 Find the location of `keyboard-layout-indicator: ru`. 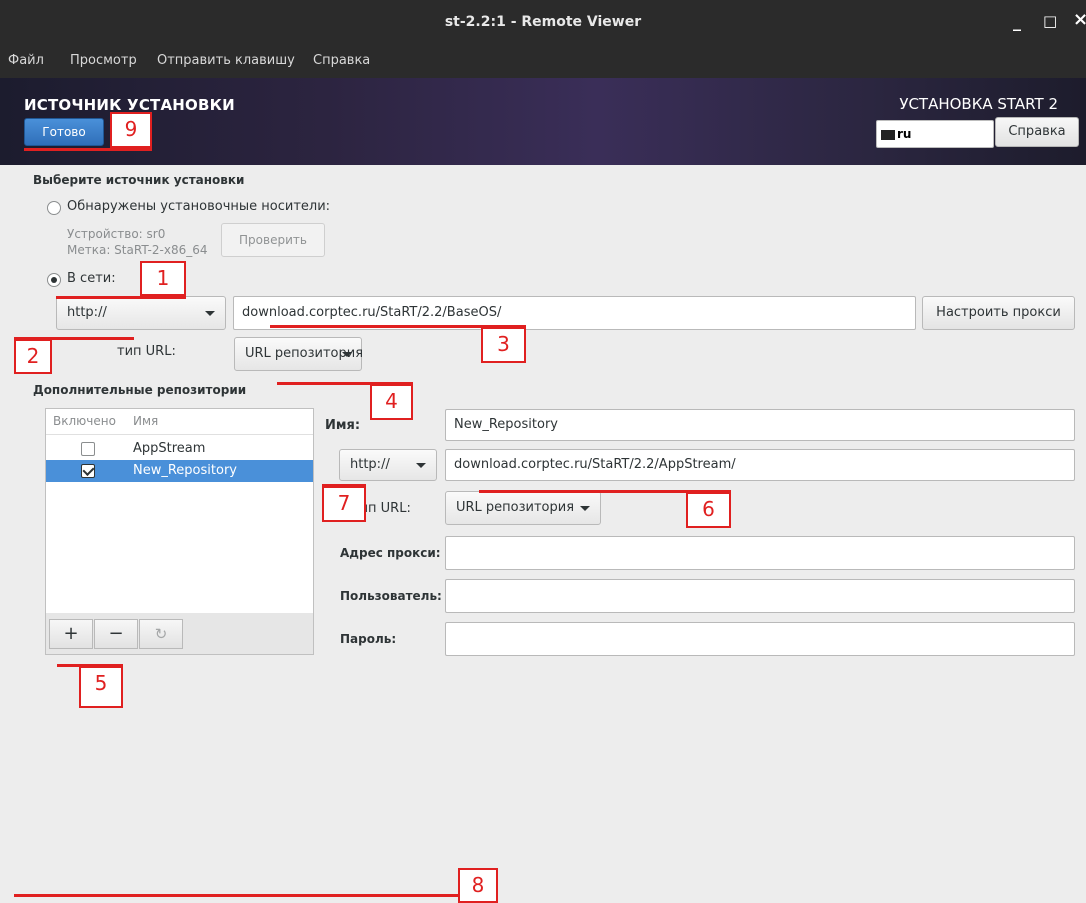

keyboard-layout-indicator: ru is located at coordinates (935, 134).